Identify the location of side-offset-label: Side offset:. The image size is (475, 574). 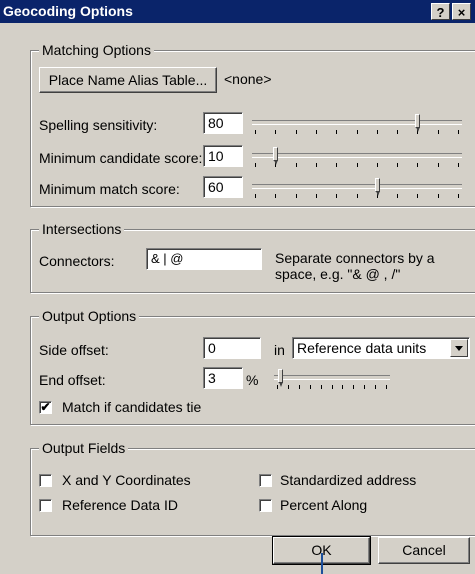
(74, 350).